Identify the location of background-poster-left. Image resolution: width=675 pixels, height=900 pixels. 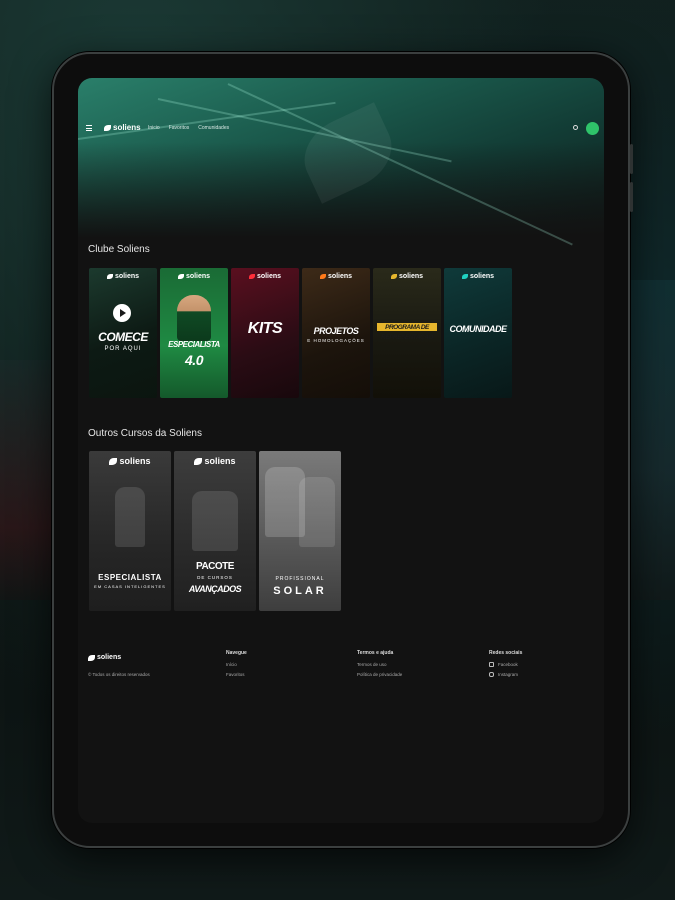
(26, 480).